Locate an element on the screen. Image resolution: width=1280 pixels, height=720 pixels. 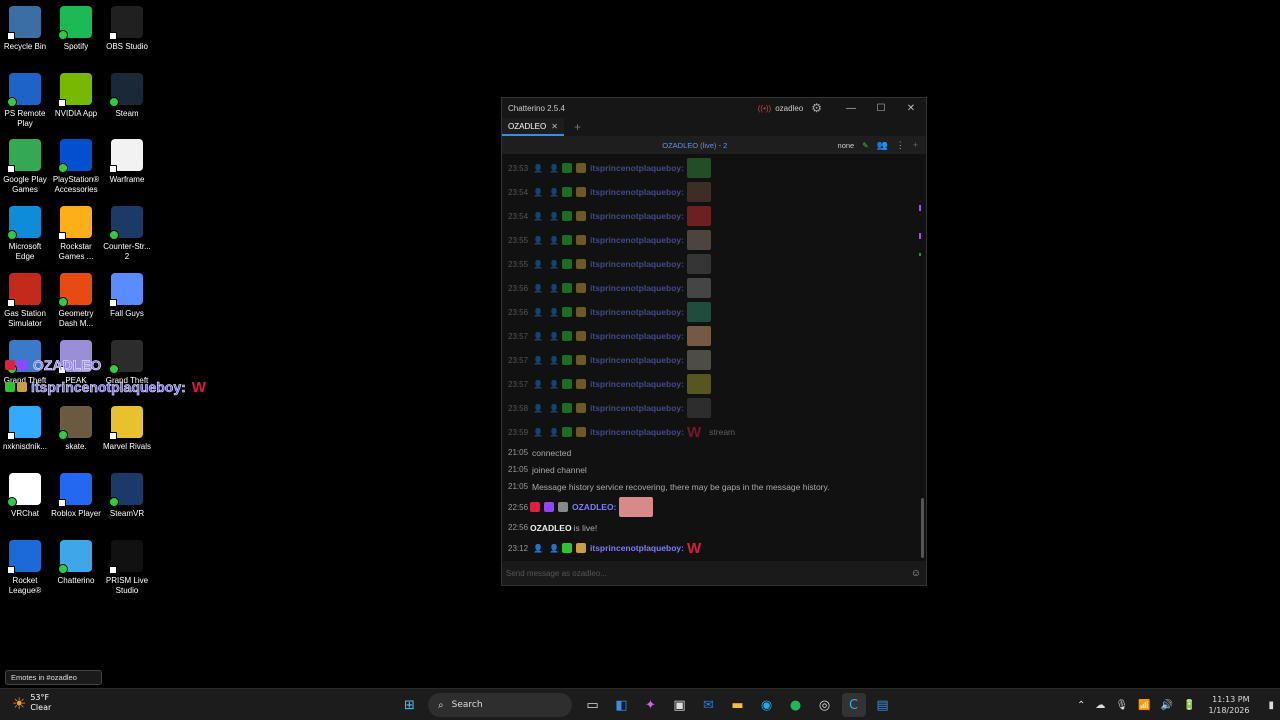
app-taskbar-icon: ▤ is located at coordinates (883, 705).